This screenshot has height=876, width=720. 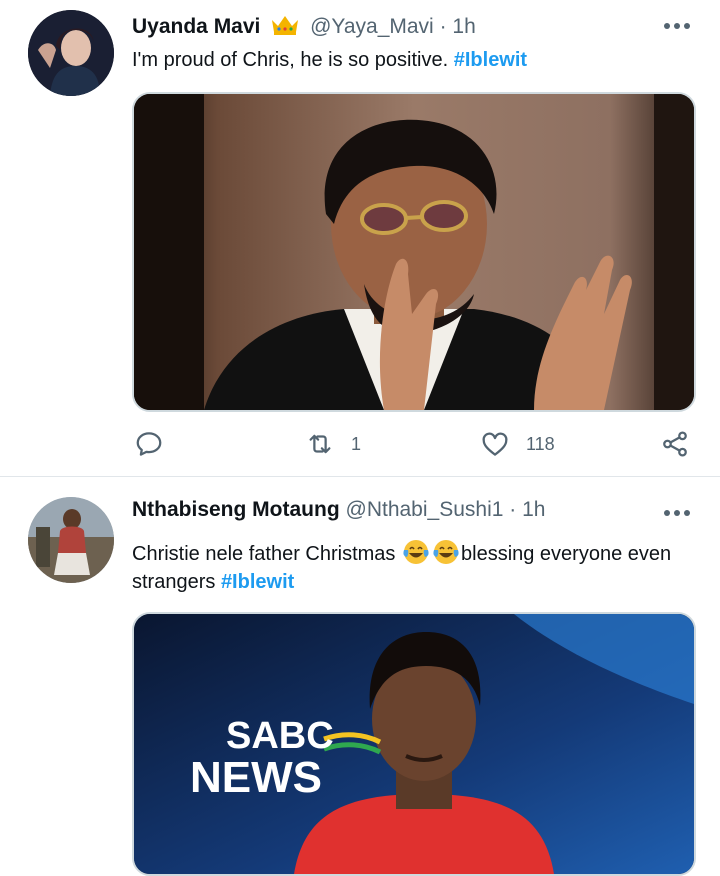 What do you see at coordinates (425, 509) in the screenshot?
I see `user-handle: @Nthabi_Sushi1` at bounding box center [425, 509].